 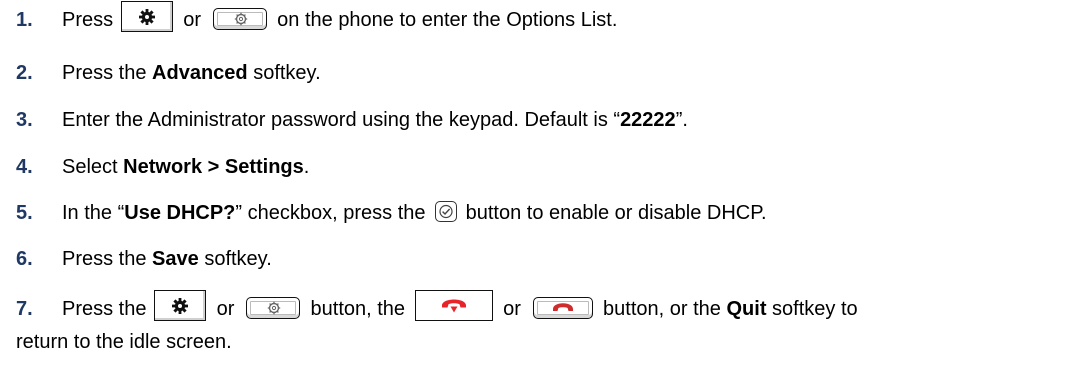 I want to click on onhook-key, so click(x=562, y=307).